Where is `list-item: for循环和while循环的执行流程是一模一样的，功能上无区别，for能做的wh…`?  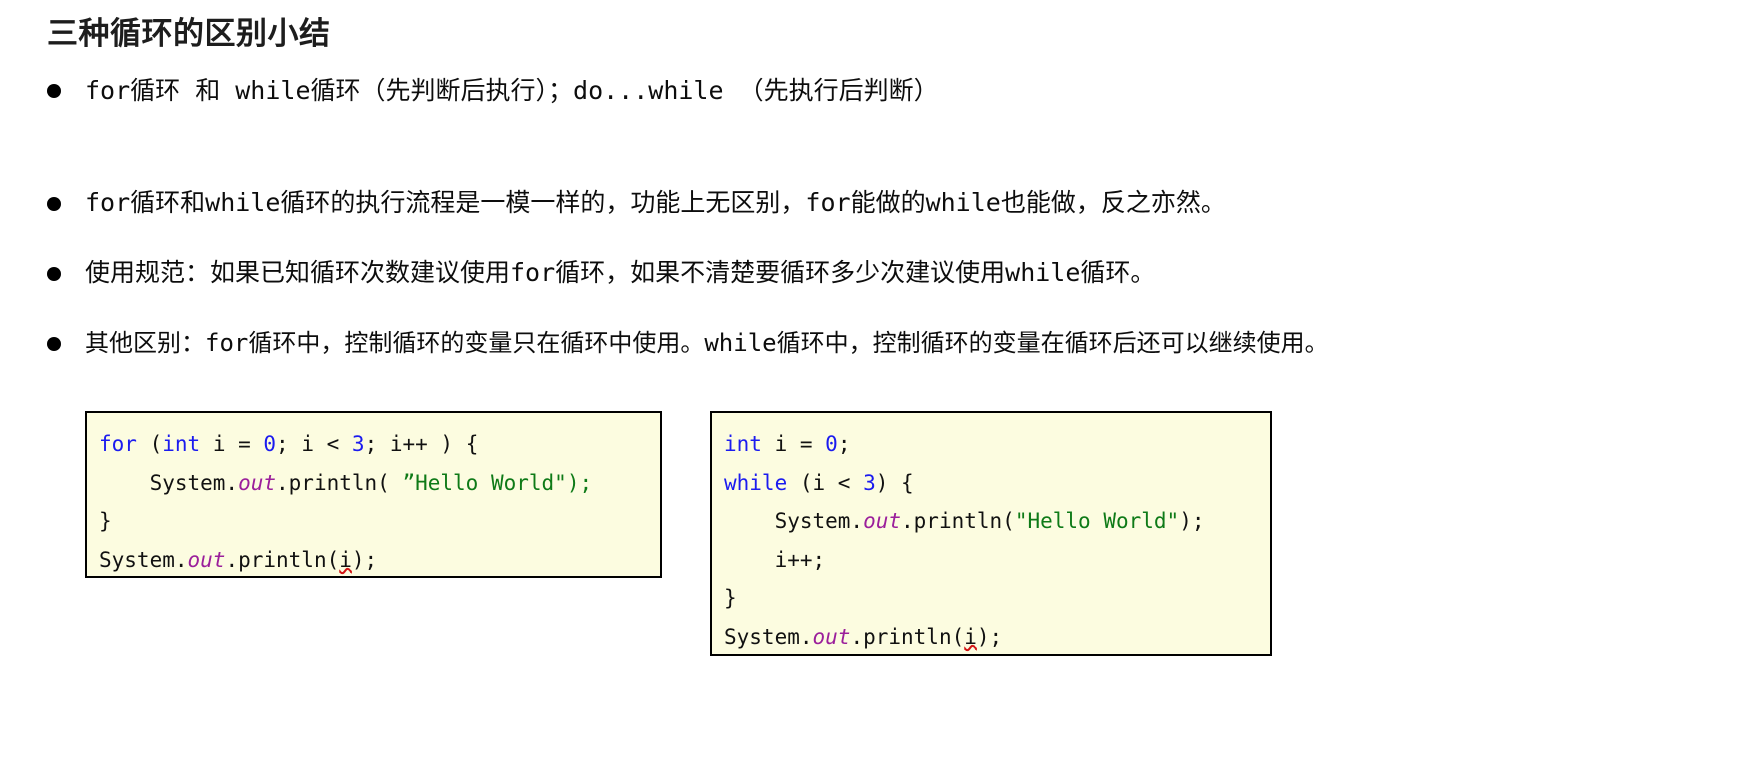 list-item: for循环和while循环的执行流程是一模一样的，功能上无区别，for能做的wh… is located at coordinates (902, 203).